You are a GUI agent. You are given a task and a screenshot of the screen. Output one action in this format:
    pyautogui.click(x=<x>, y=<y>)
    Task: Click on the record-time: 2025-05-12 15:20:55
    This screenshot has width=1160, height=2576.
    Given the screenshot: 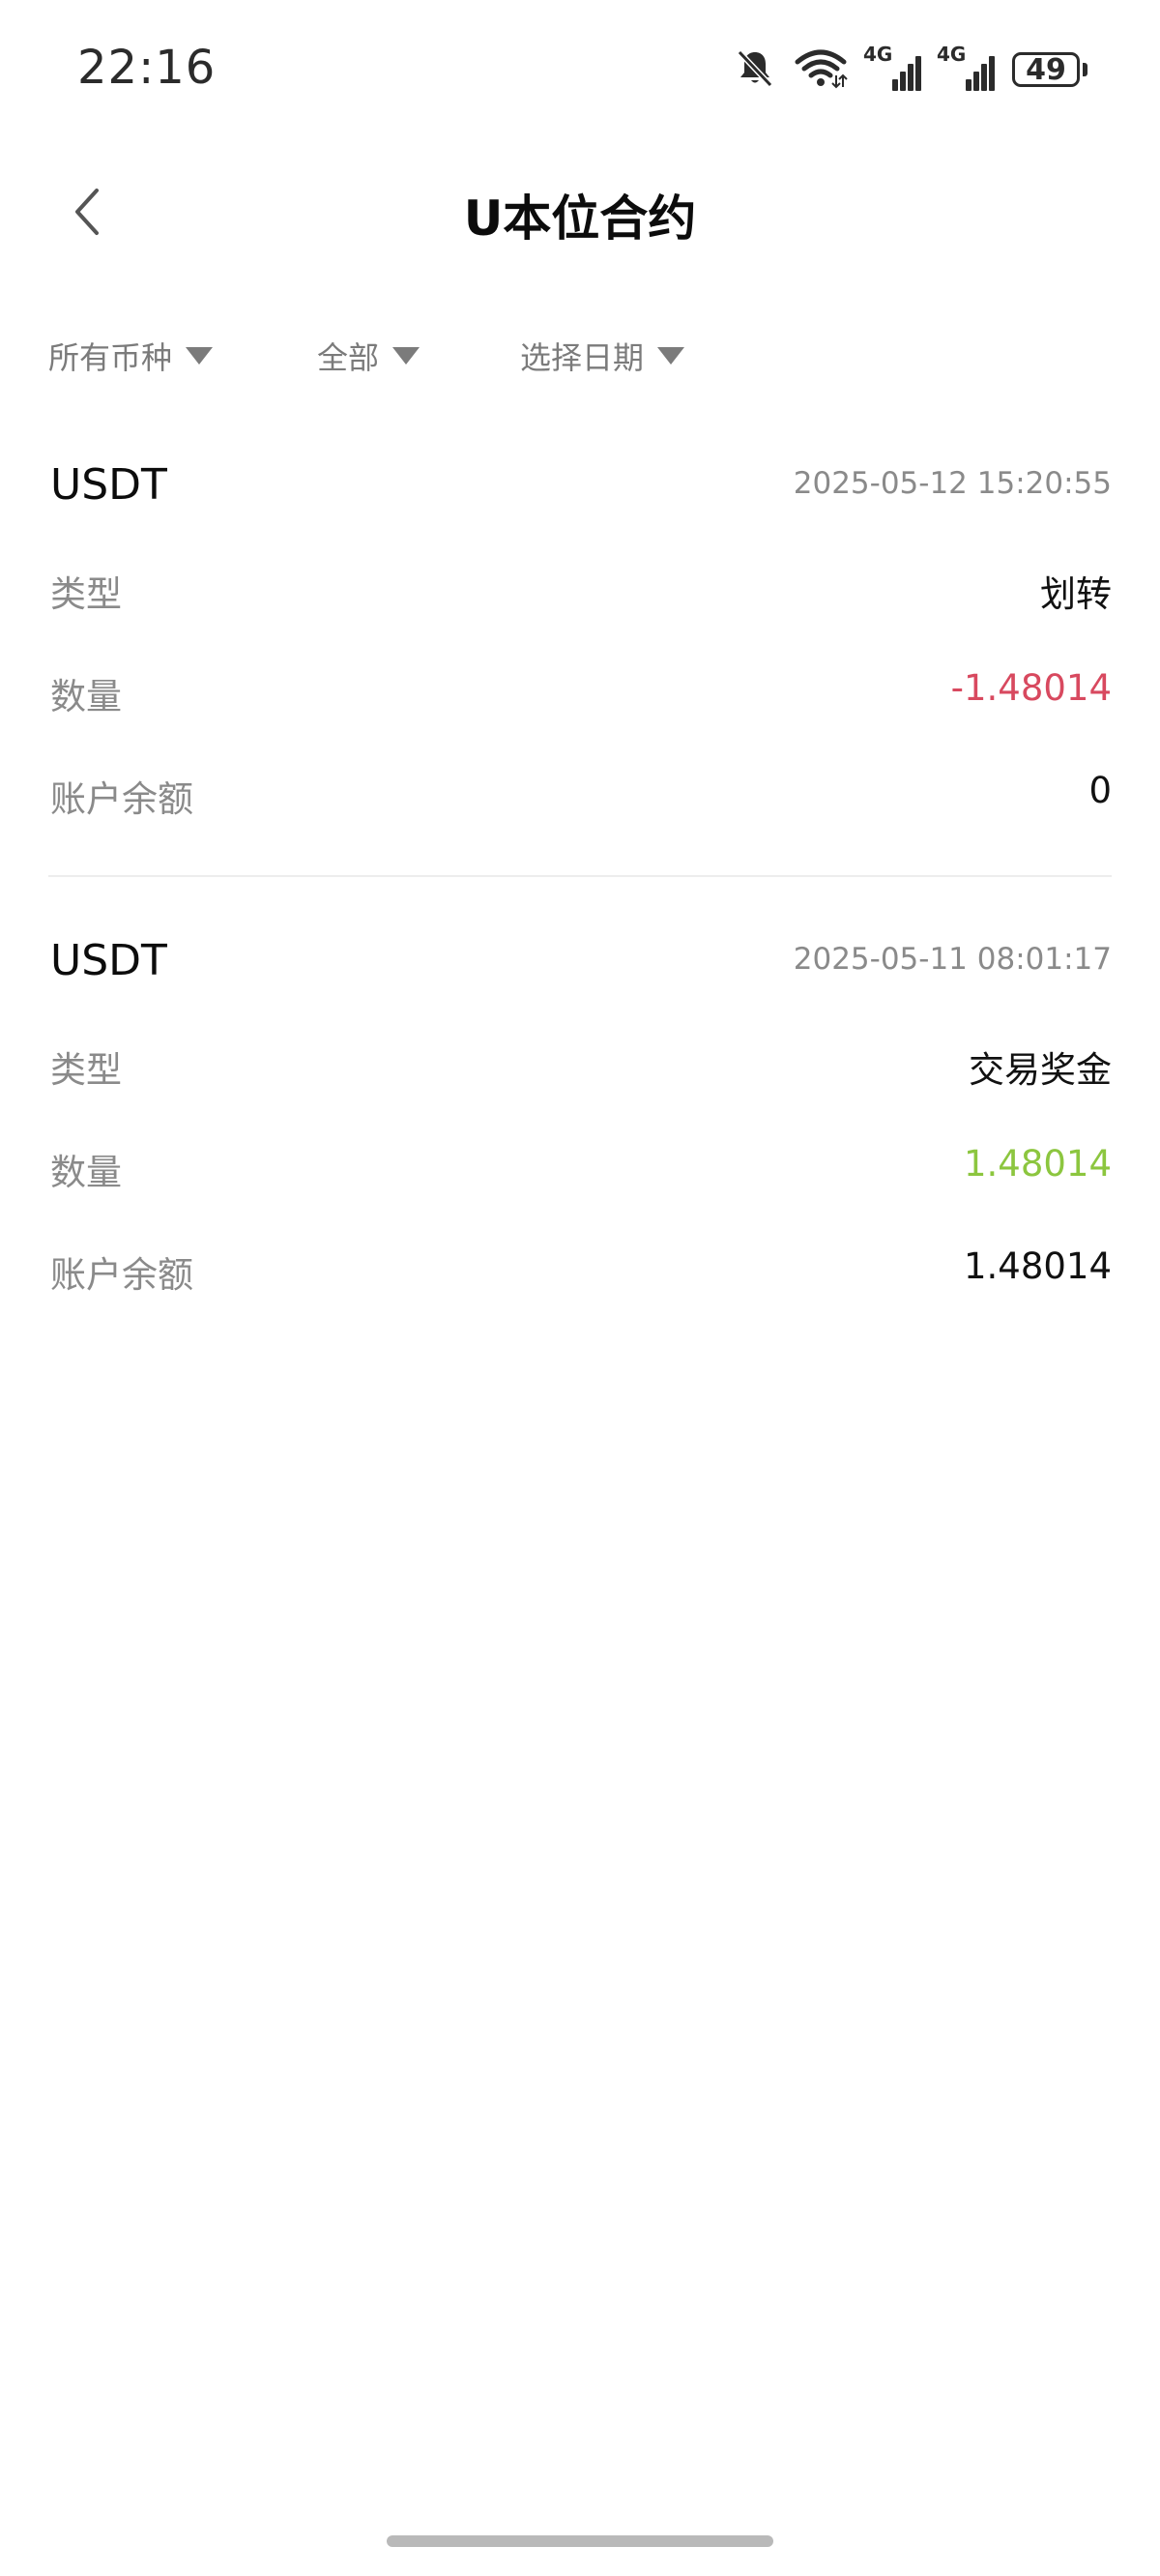 What is the action you would take?
    pyautogui.click(x=953, y=483)
    